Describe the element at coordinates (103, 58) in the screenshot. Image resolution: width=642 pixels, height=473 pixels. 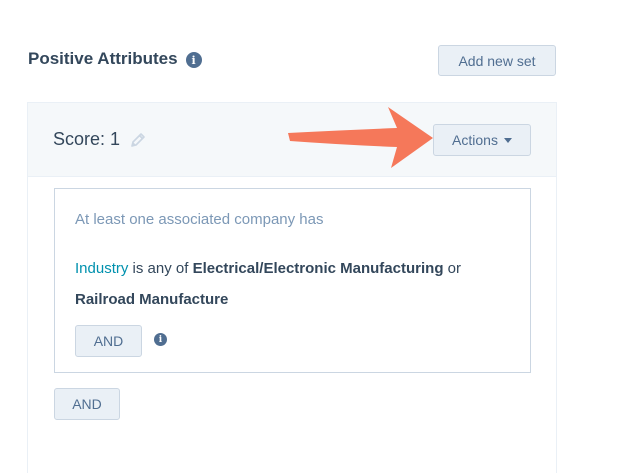
I see `section-title: Positive Attributes` at that location.